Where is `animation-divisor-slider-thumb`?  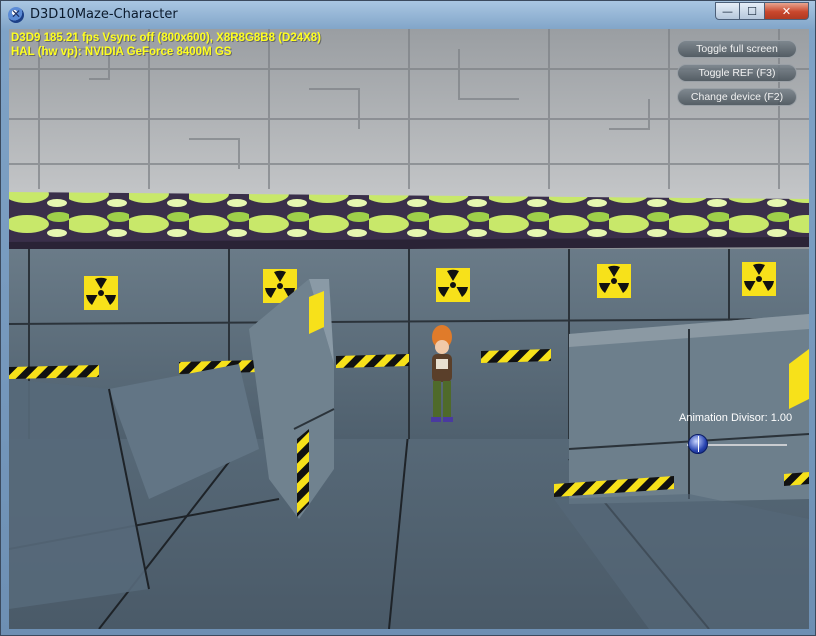 animation-divisor-slider-thumb is located at coordinates (698, 444).